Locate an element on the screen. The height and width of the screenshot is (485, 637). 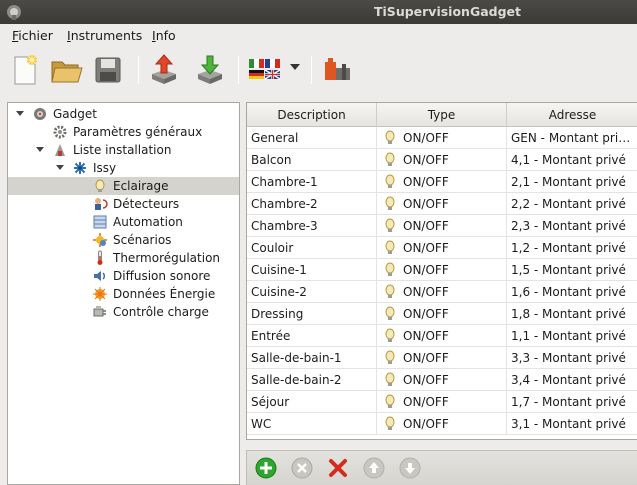
tree-item-diffusion-sonore: Diffusion sonore is located at coordinates (123, 276).